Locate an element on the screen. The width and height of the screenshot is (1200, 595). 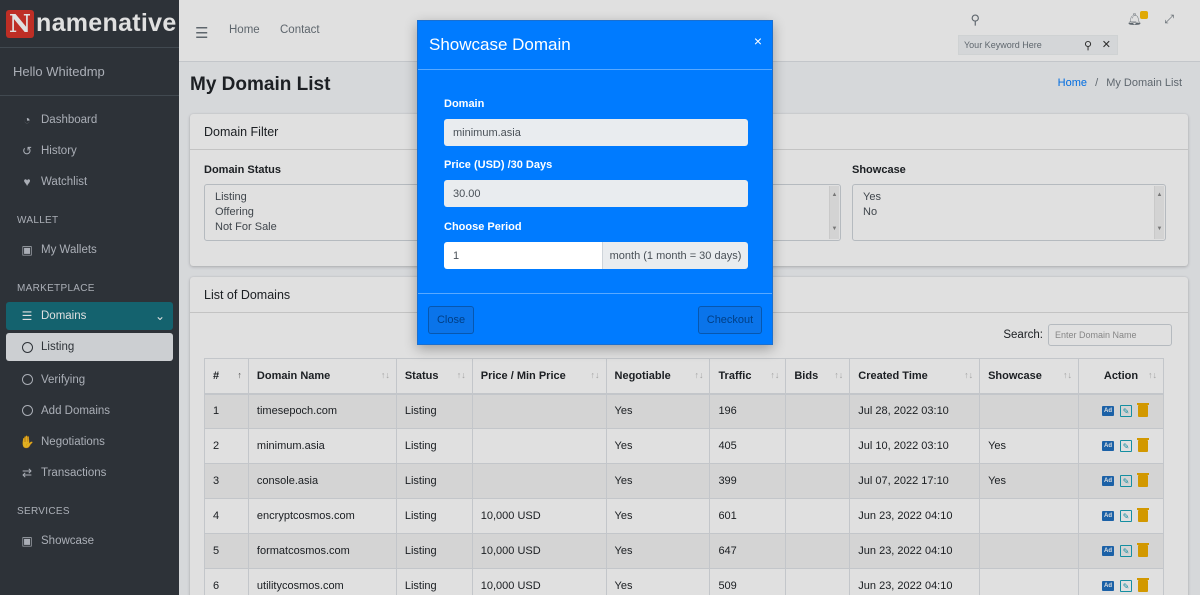
modal-header: Showcase Domain × is located at coordinates (595, 45).